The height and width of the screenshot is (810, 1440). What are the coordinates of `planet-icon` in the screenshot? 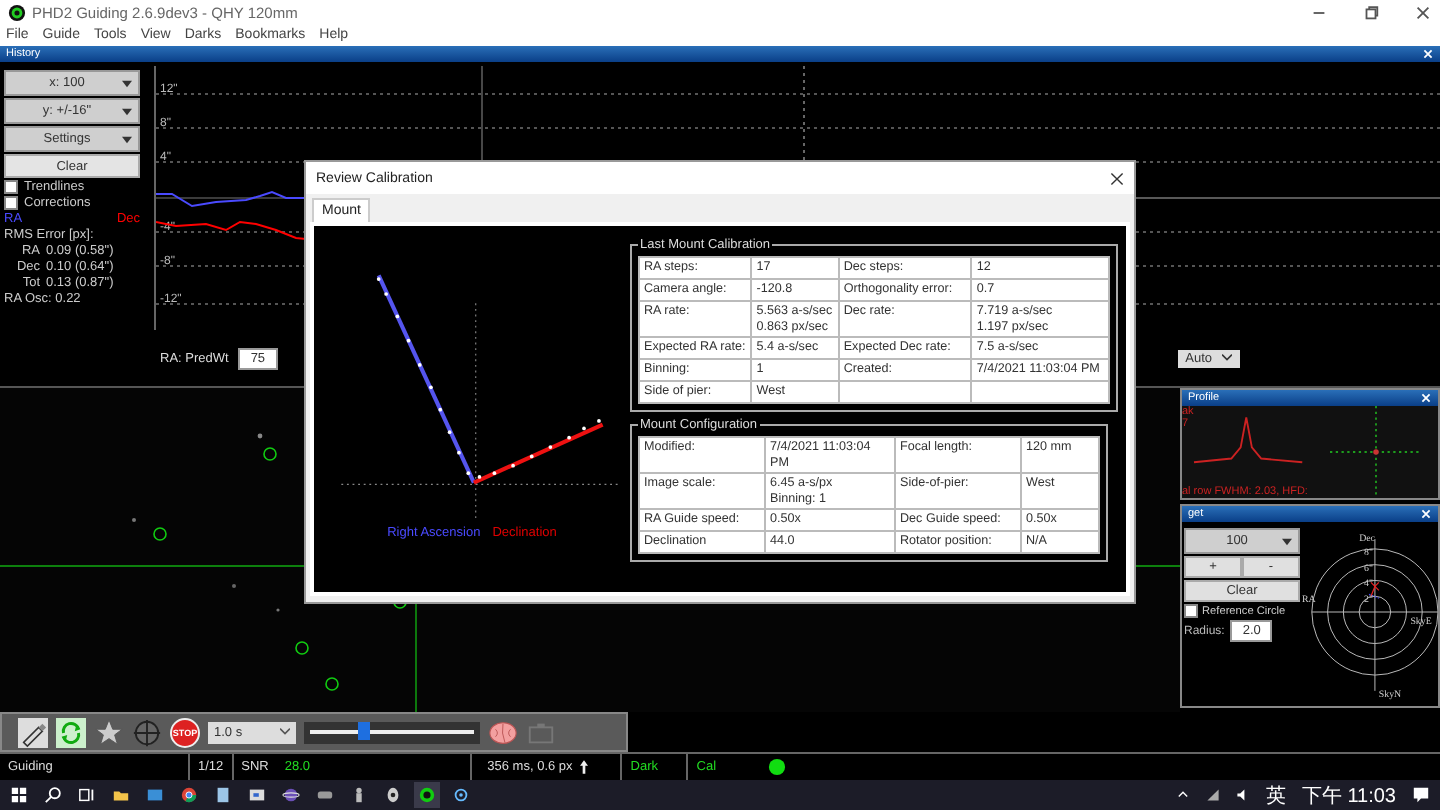 It's located at (291, 795).